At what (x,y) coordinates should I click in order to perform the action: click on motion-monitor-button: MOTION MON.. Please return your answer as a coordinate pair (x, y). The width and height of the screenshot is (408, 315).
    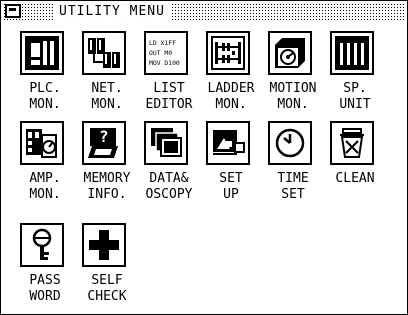
    Looking at the image, I should click on (294, 77).